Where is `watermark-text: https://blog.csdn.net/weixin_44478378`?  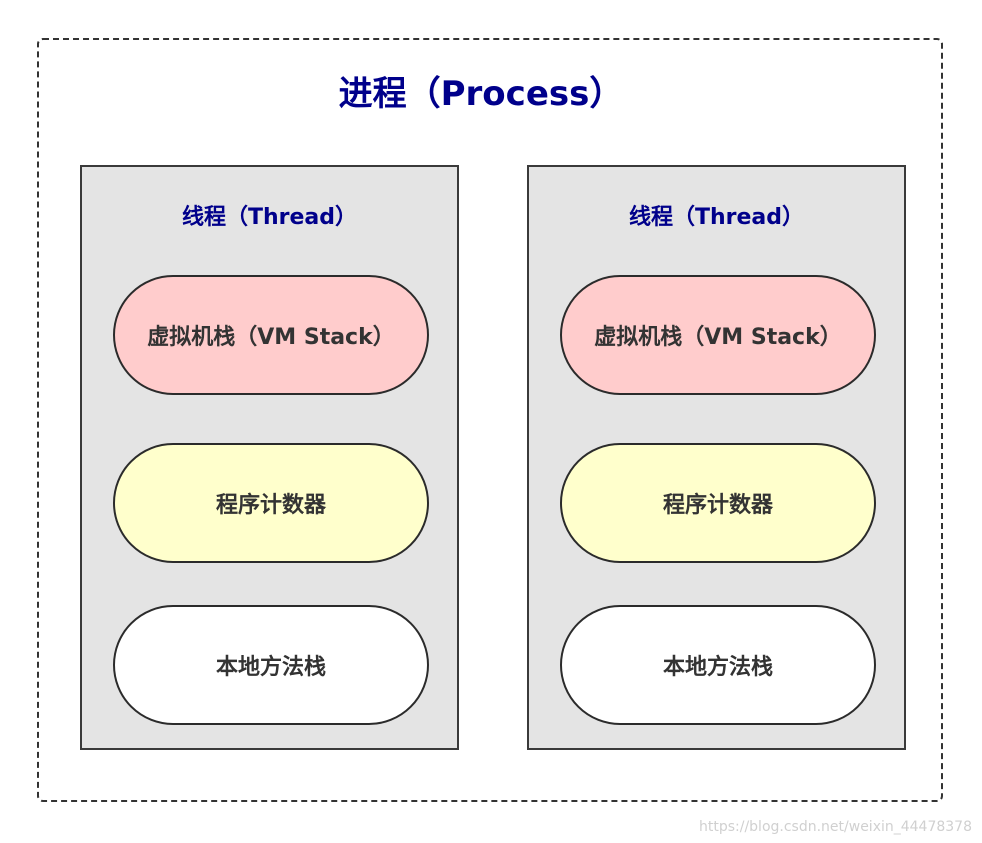 watermark-text: https://blog.csdn.net/weixin_44478378 is located at coordinates (835, 827).